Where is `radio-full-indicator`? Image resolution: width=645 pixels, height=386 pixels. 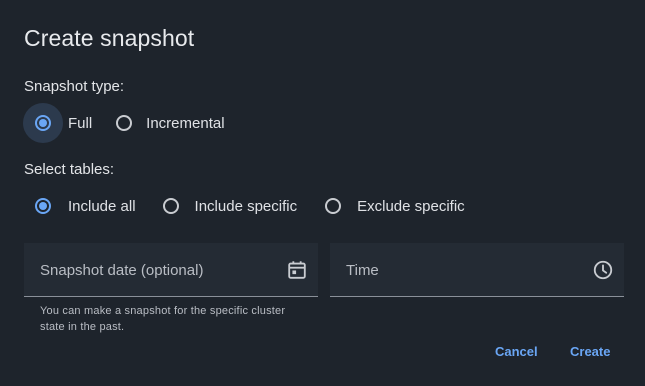 radio-full-indicator is located at coordinates (43, 123).